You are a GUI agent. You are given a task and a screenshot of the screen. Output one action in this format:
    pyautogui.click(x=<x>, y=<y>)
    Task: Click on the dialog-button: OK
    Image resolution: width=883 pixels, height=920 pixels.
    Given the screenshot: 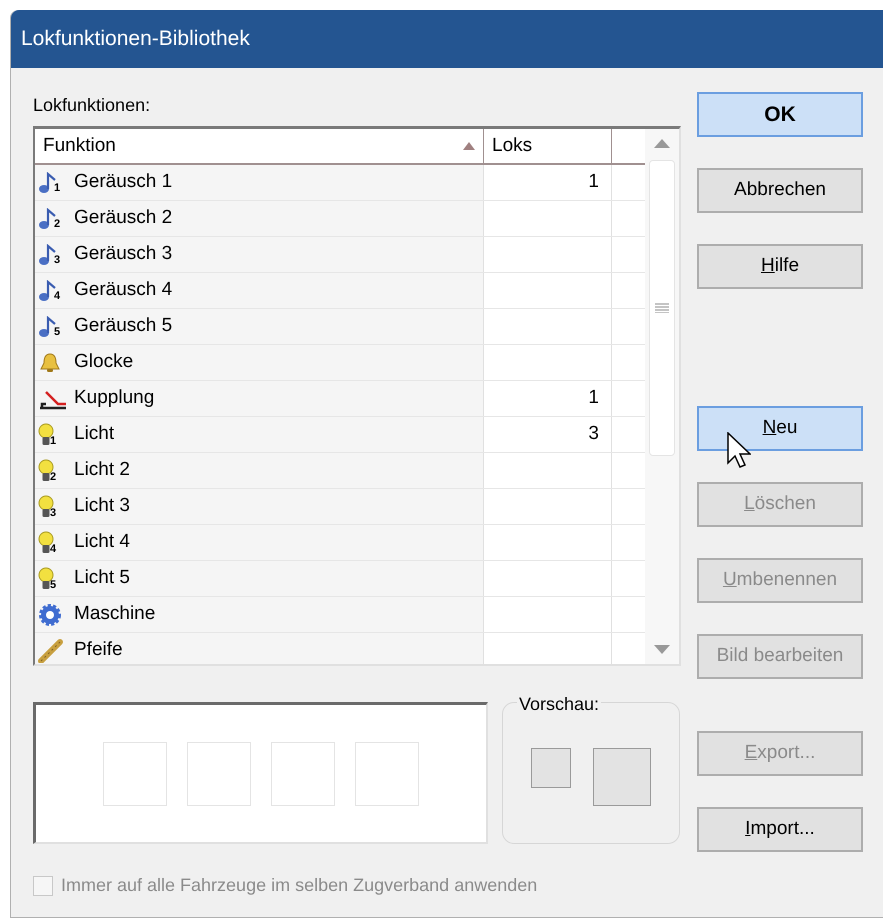 What is the action you would take?
    pyautogui.click(x=780, y=114)
    